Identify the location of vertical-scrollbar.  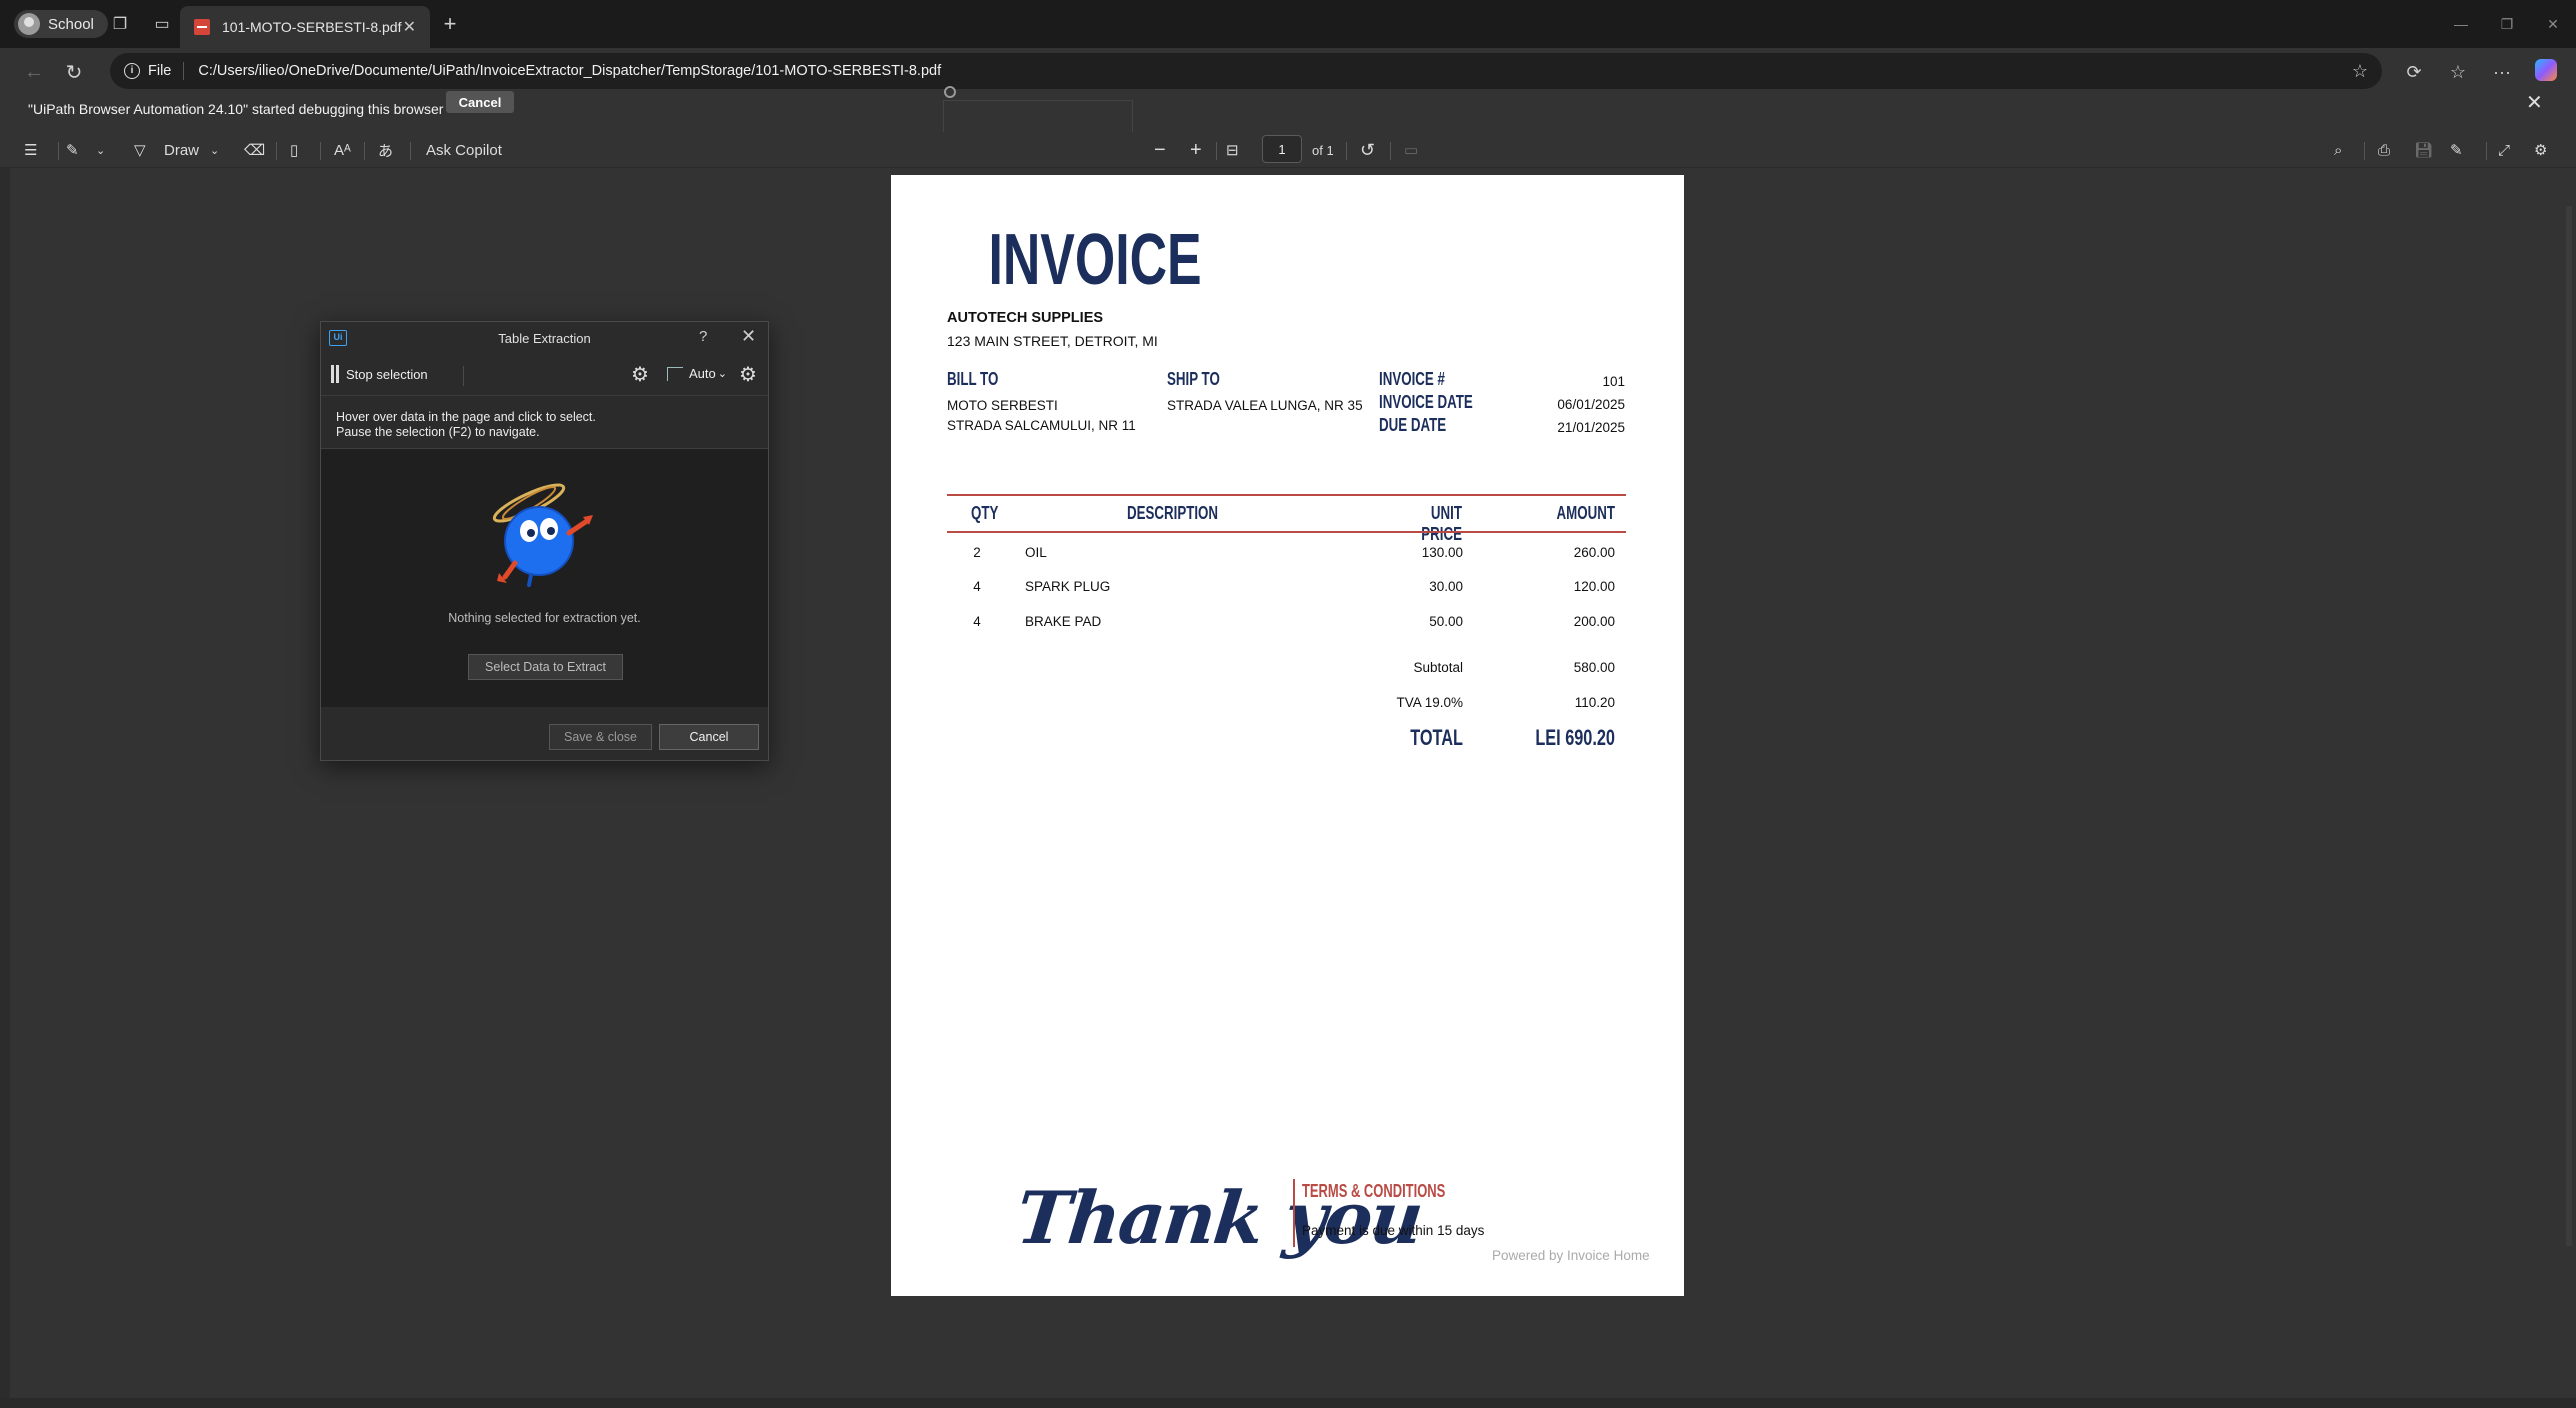
(2569, 726).